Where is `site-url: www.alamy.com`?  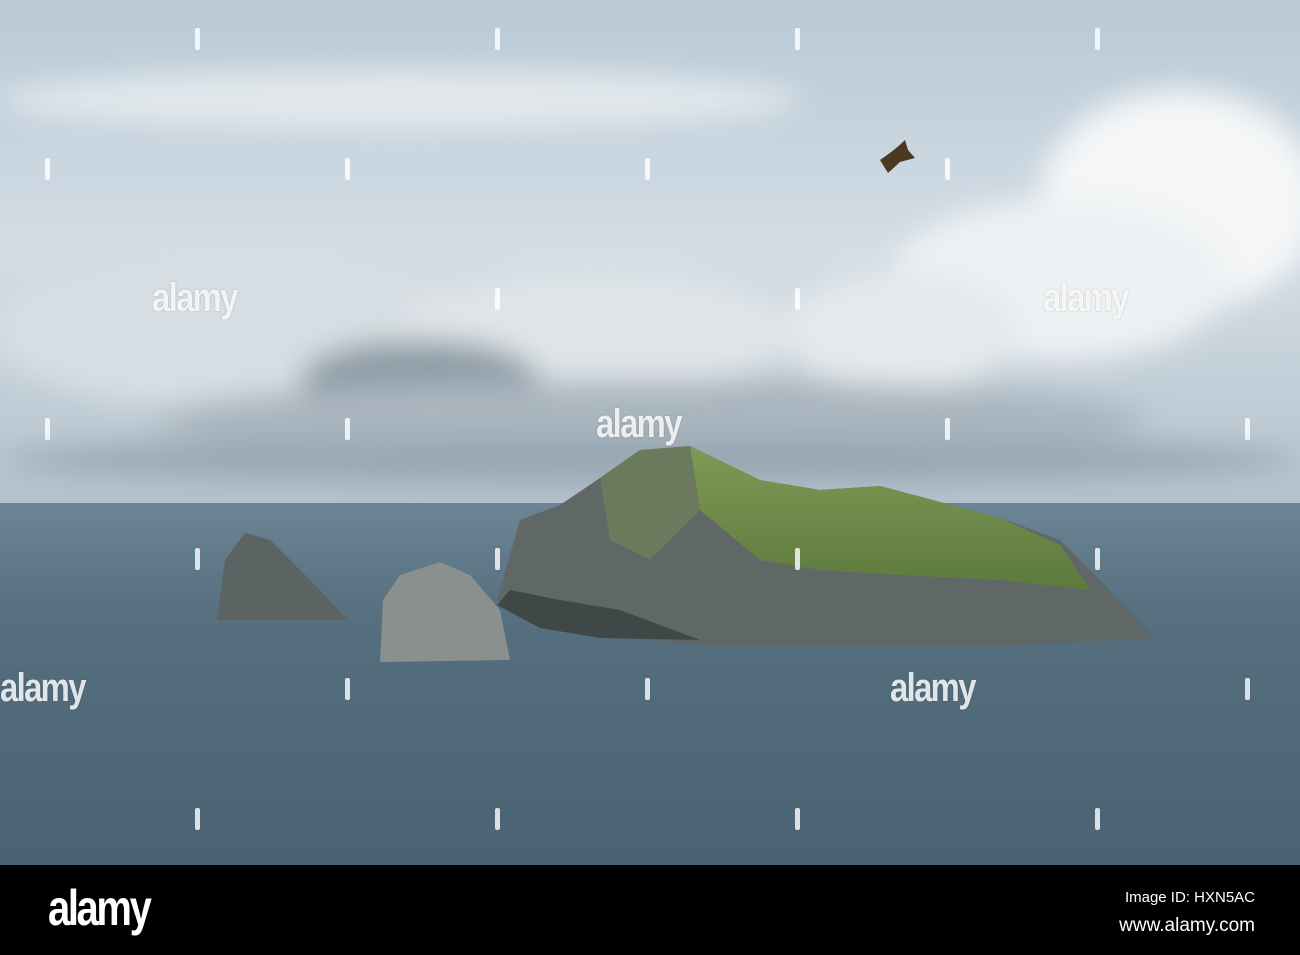
site-url: www.alamy.com is located at coordinates (1187, 926).